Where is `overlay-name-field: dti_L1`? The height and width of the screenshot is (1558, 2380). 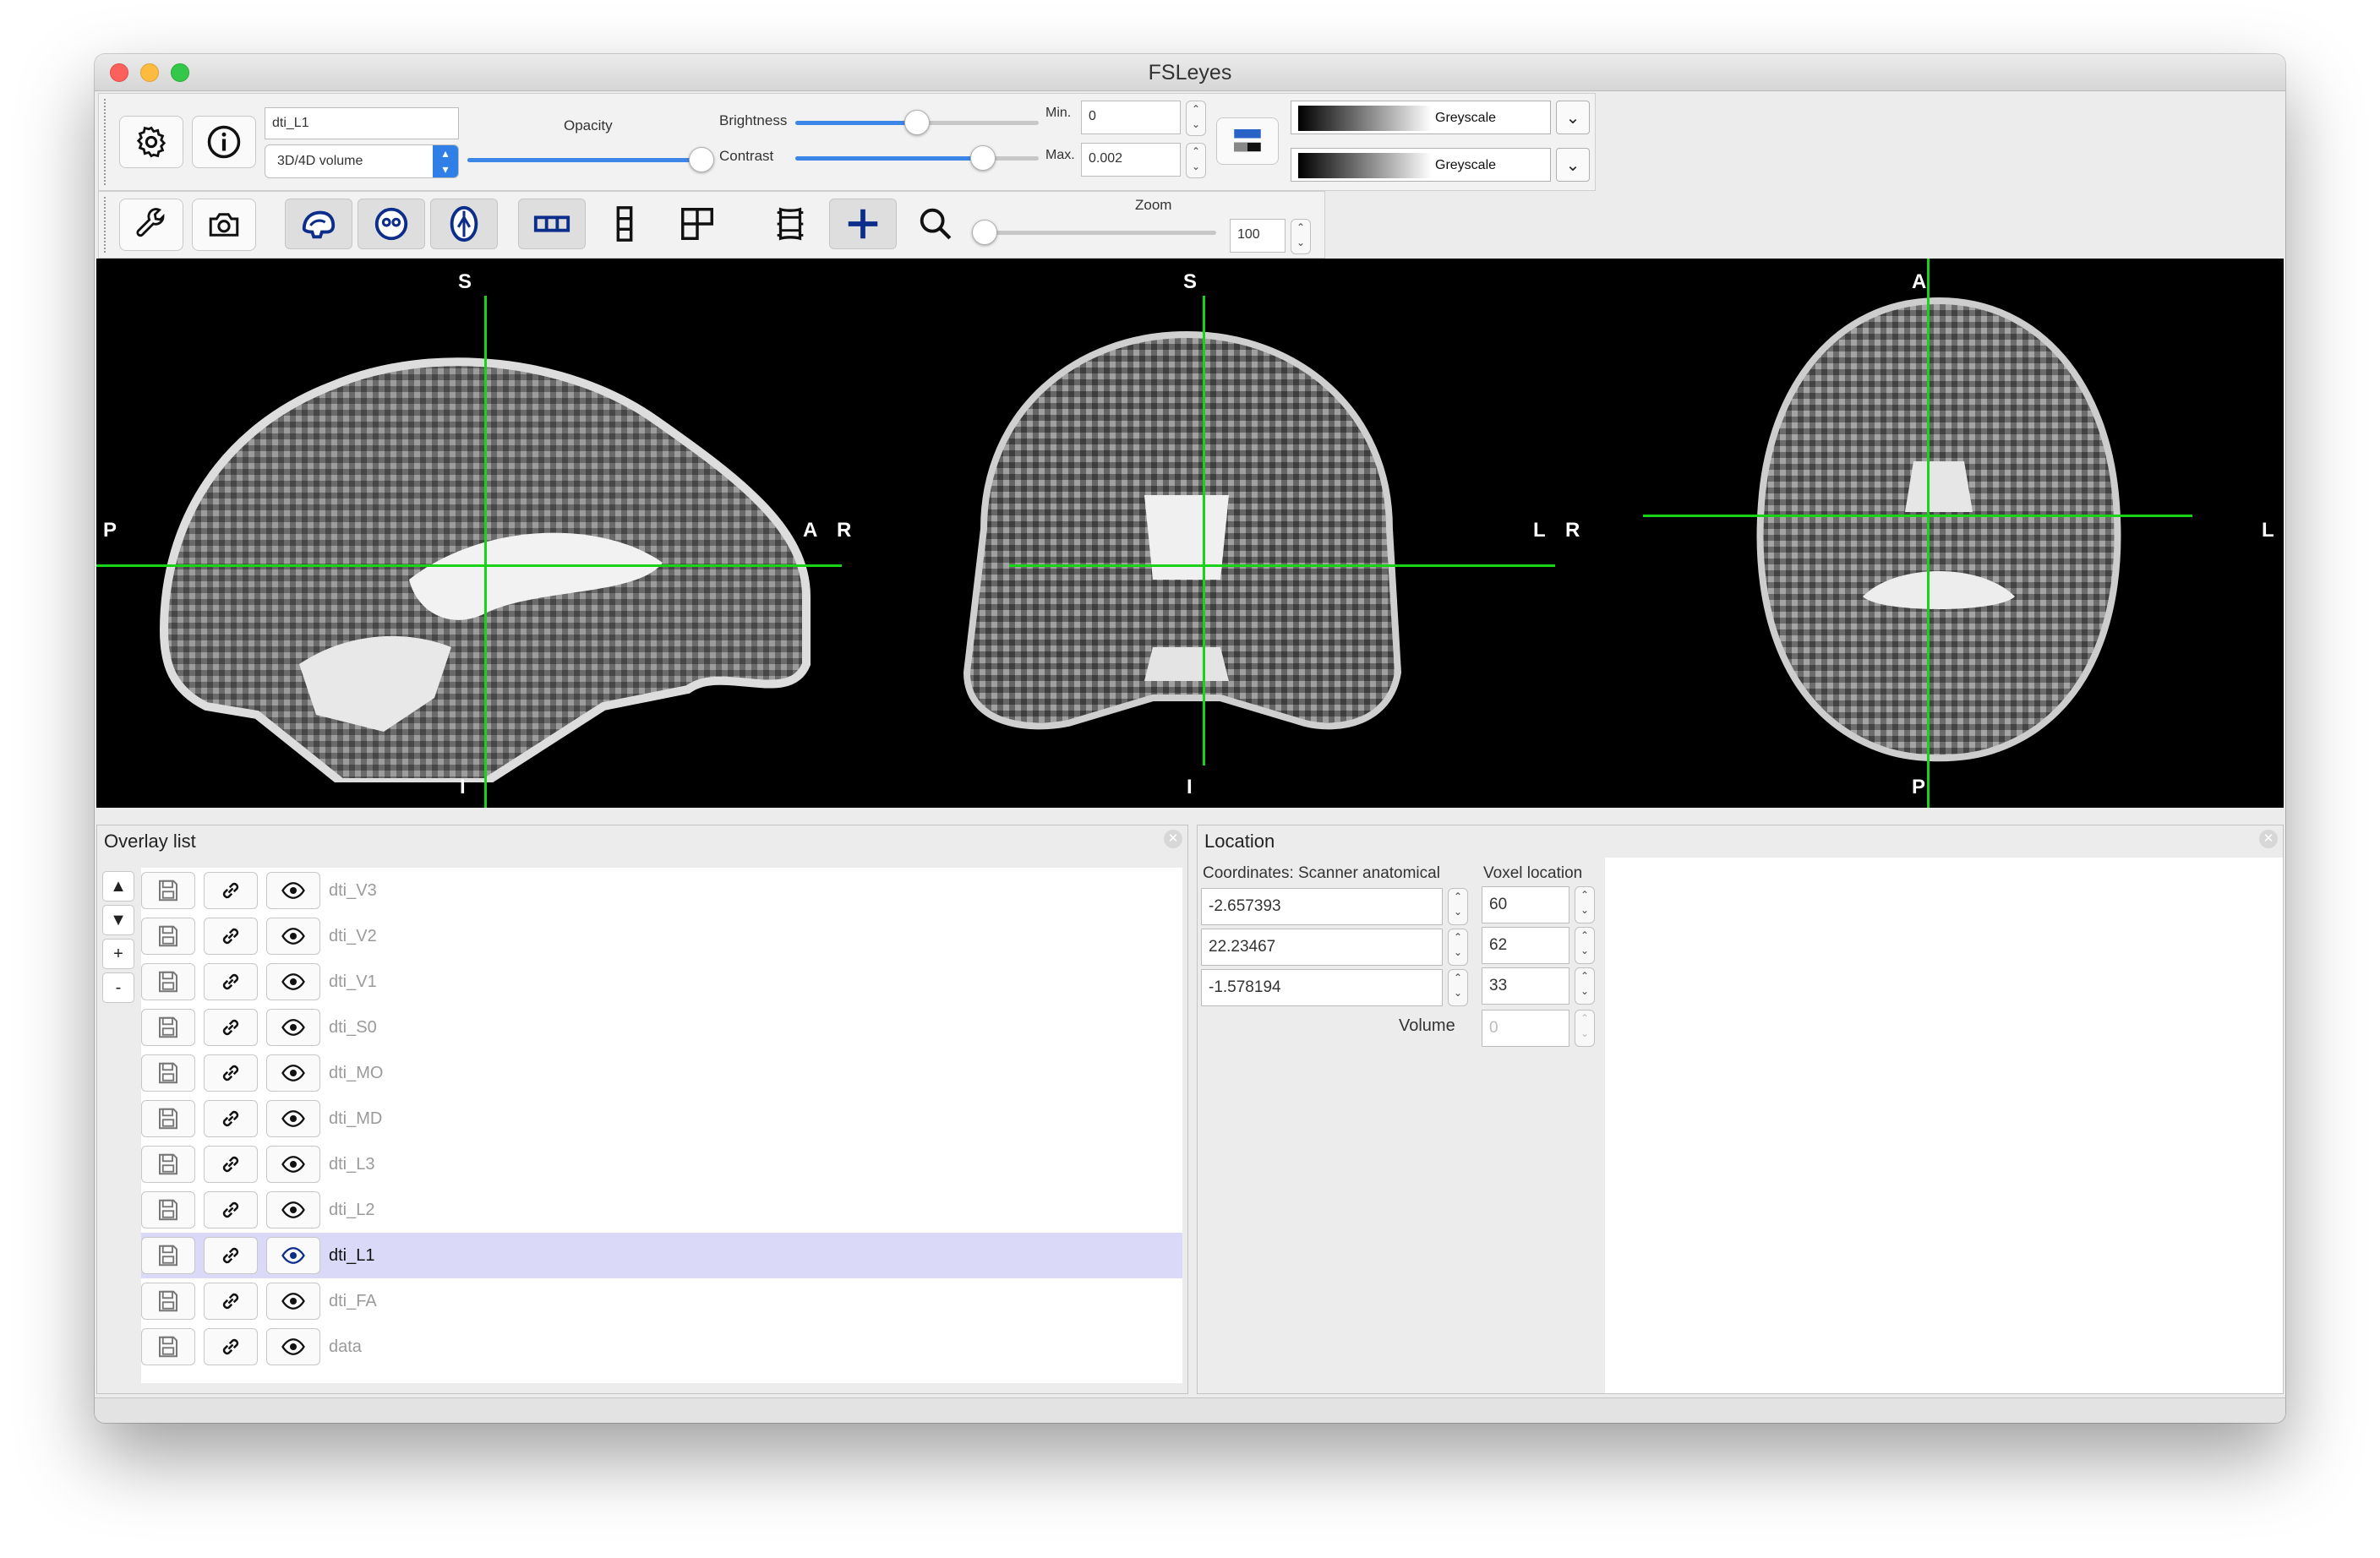 overlay-name-field: dti_L1 is located at coordinates (362, 123).